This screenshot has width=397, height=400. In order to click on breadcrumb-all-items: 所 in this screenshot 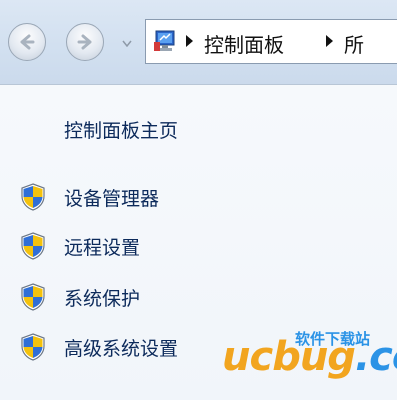, I will do `click(354, 43)`.